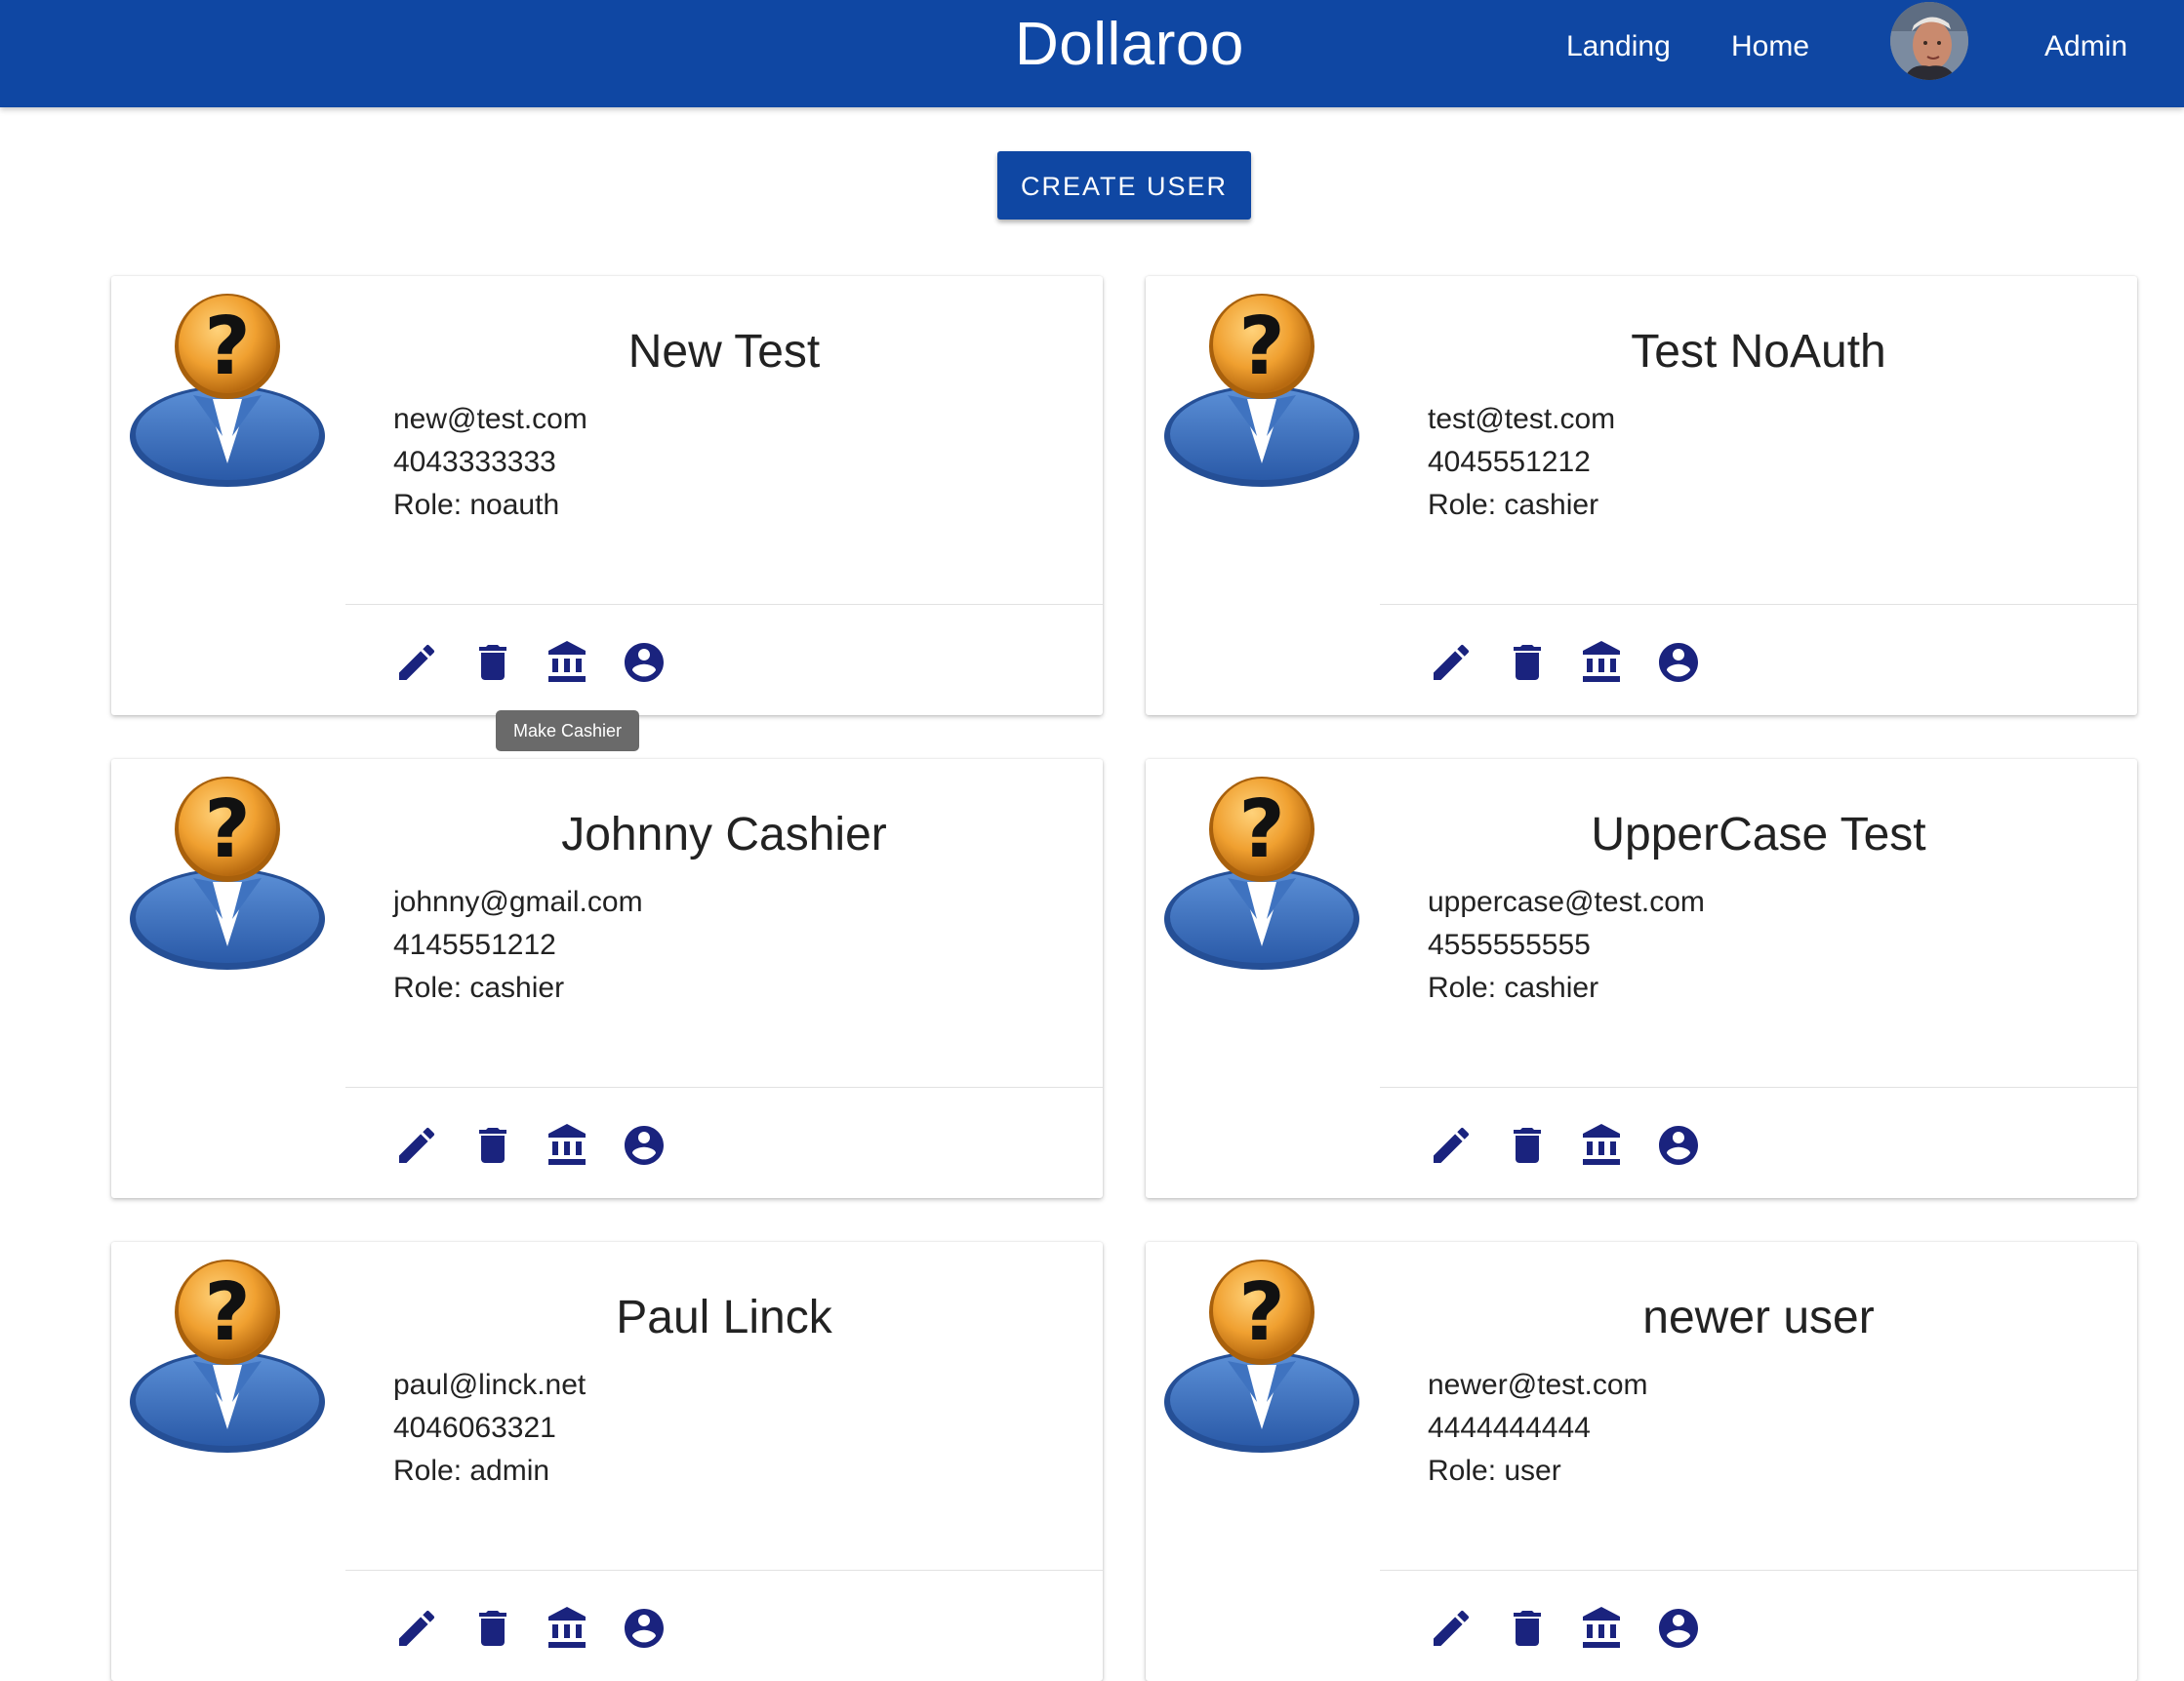  Describe the element at coordinates (1509, 1428) in the screenshot. I see `user-phone: 4444444444` at that location.